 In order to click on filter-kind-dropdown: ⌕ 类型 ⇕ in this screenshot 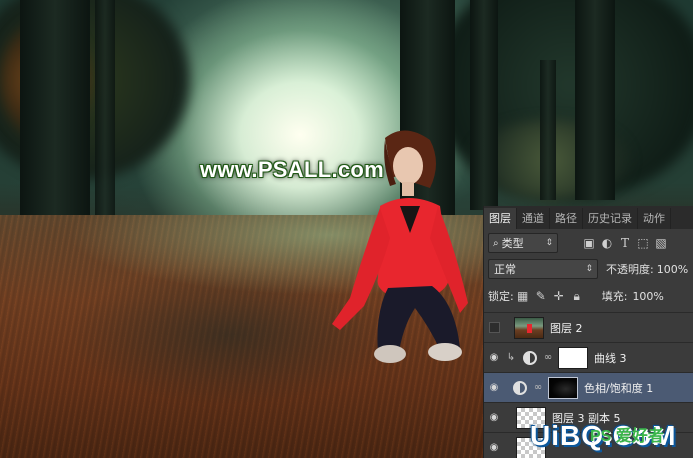, I will do `click(523, 243)`.